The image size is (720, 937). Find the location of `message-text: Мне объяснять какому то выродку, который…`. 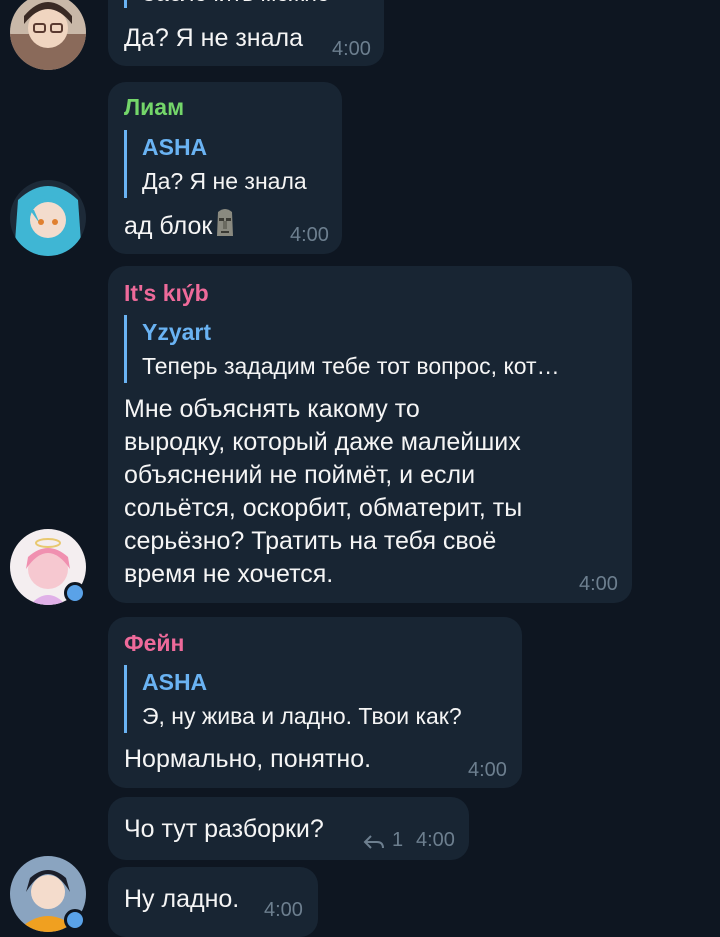

message-text: Мне объяснять какому то выродку, который… is located at coordinates (323, 492).